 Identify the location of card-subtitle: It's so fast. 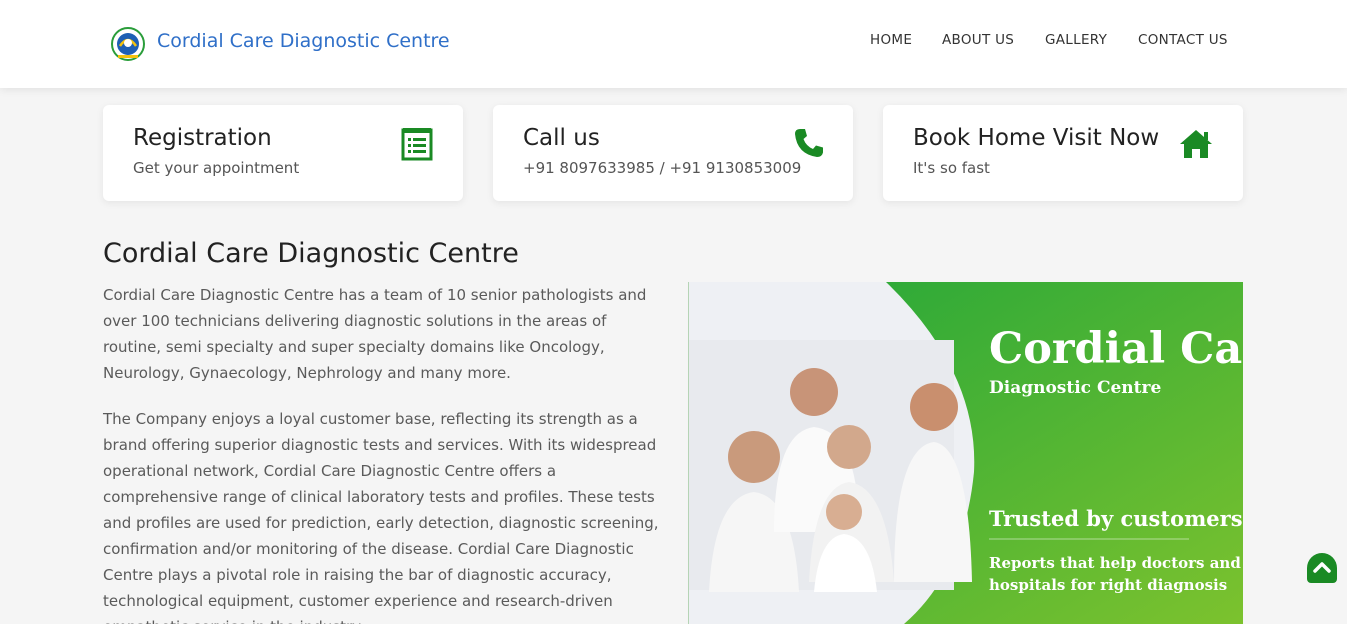
(951, 168).